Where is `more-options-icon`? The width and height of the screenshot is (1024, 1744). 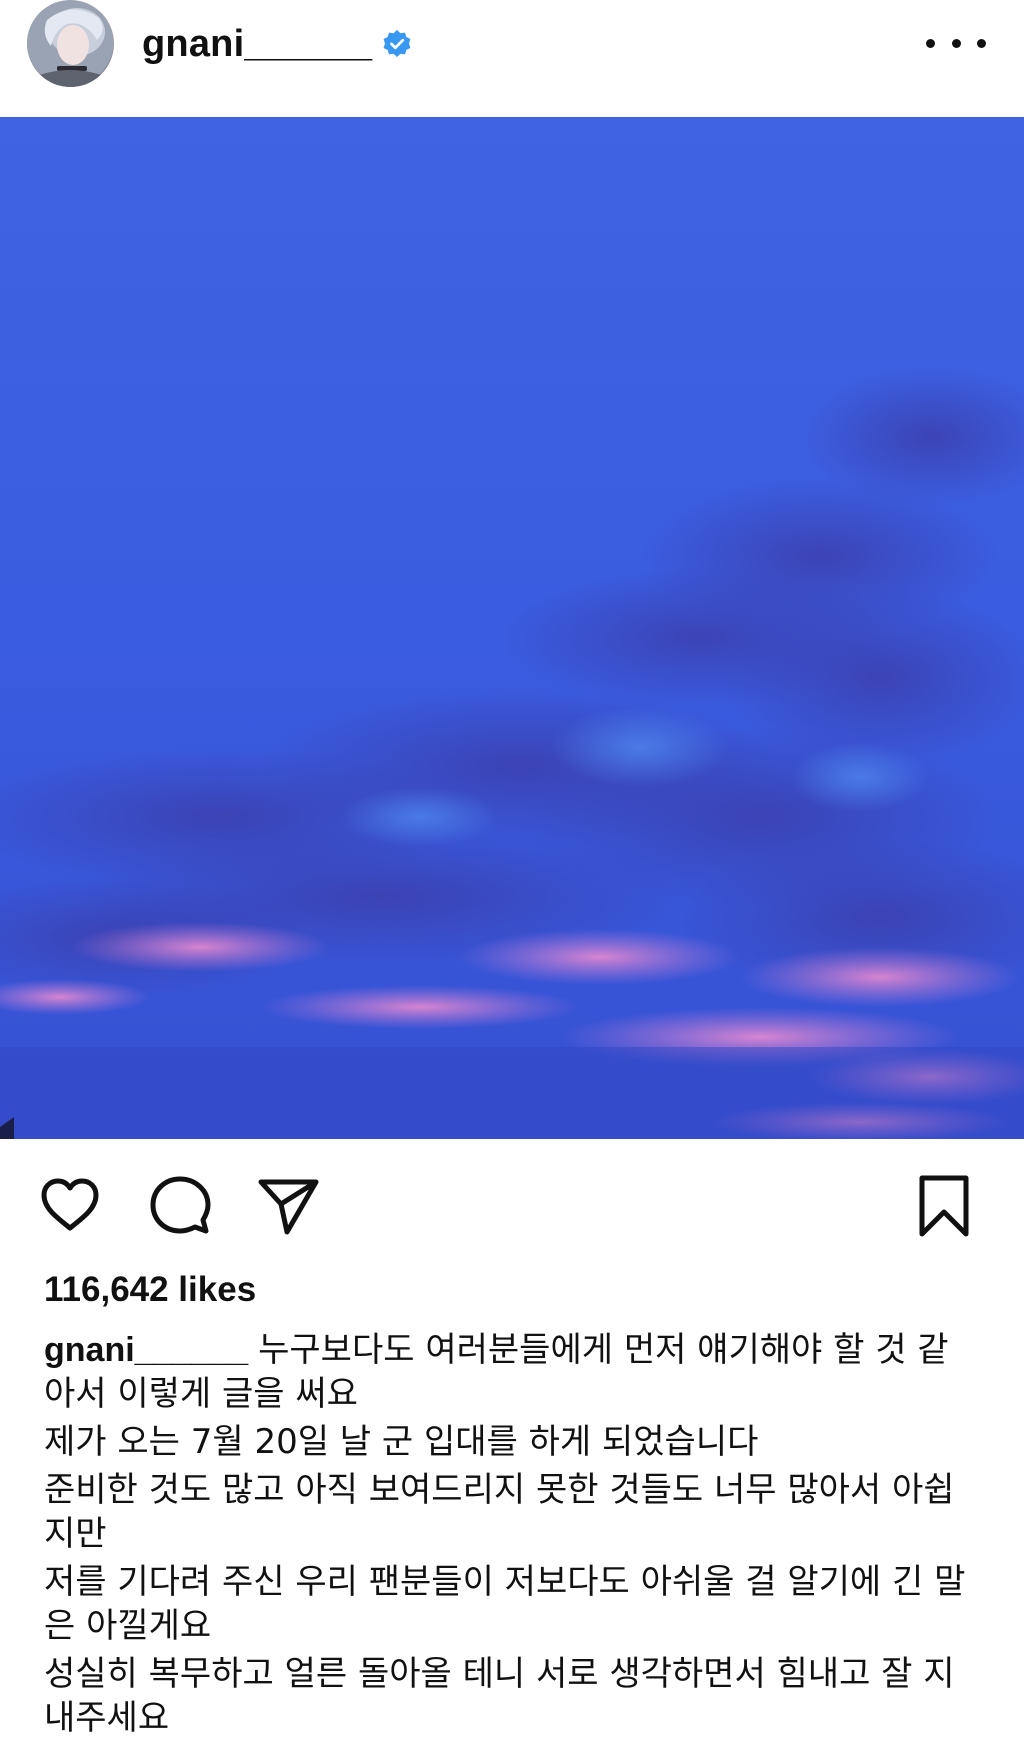
more-options-icon is located at coordinates (956, 43).